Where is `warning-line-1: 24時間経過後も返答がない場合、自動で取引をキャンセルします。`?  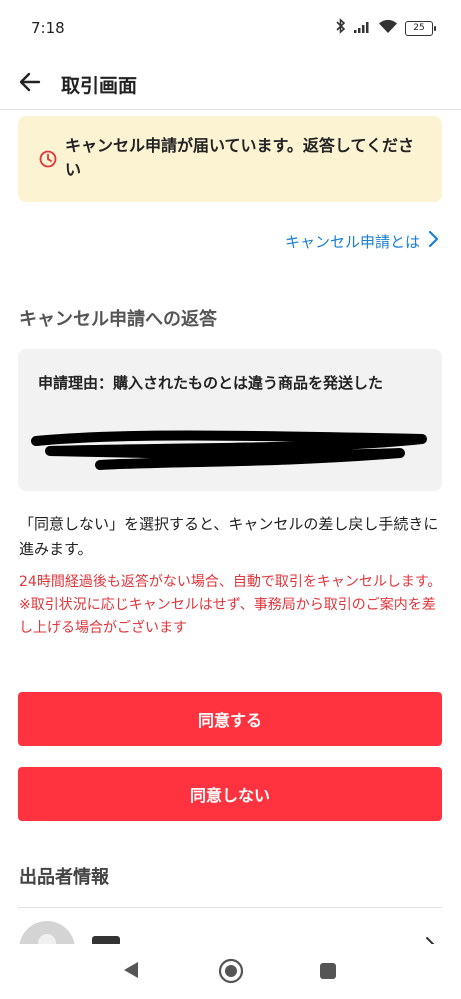
warning-line-1: 24時間経過後も返答がない場合、自動で取引をキャンセルします。 is located at coordinates (230, 582).